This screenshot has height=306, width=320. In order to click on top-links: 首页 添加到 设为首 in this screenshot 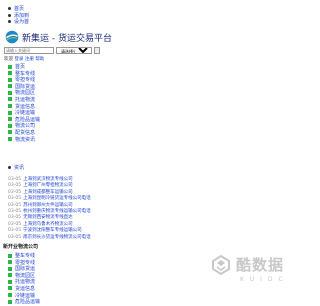, I will do `click(18, 16)`.